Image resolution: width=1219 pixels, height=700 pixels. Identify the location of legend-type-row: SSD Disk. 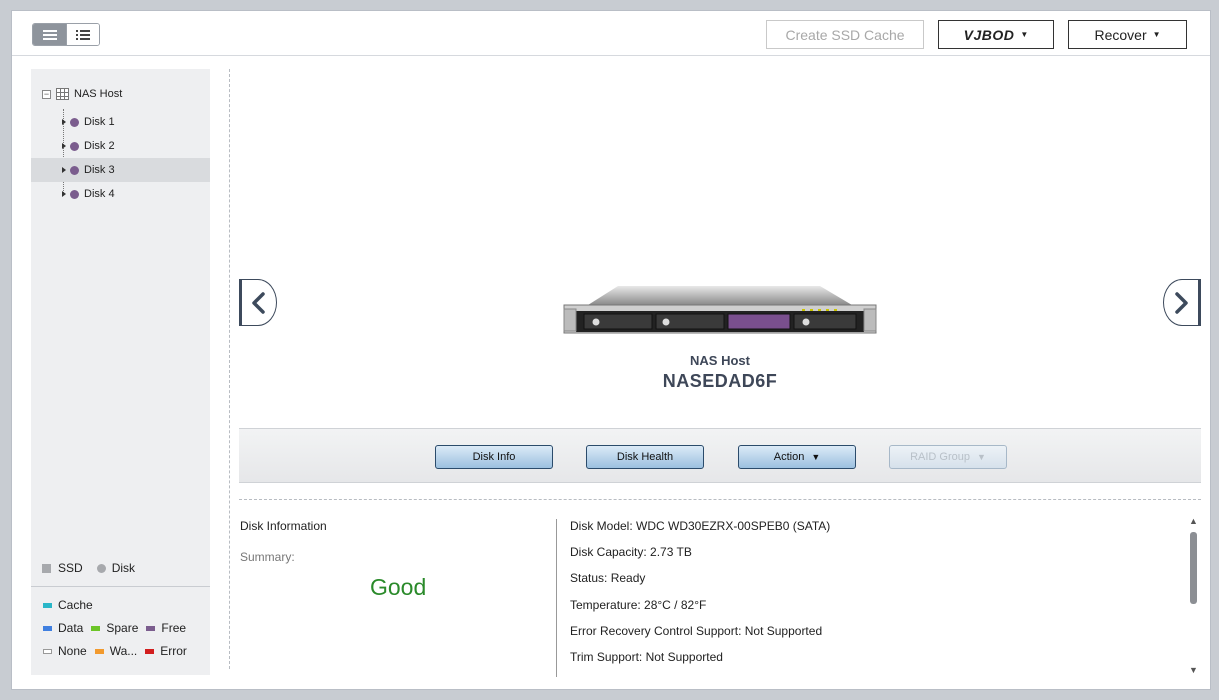
(88, 568).